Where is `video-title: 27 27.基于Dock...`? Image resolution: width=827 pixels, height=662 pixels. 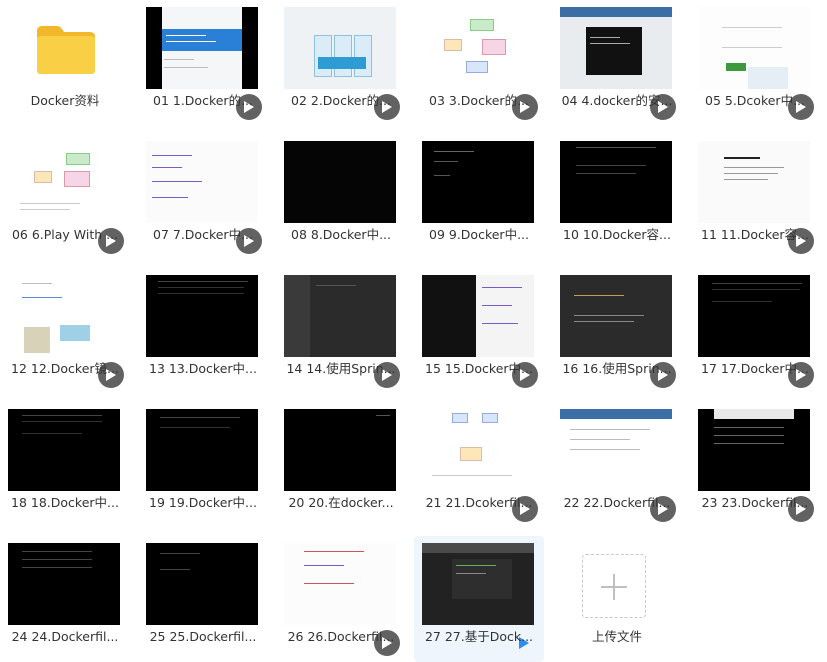
video-title: 27 27.基于Dock... is located at coordinates (479, 636).